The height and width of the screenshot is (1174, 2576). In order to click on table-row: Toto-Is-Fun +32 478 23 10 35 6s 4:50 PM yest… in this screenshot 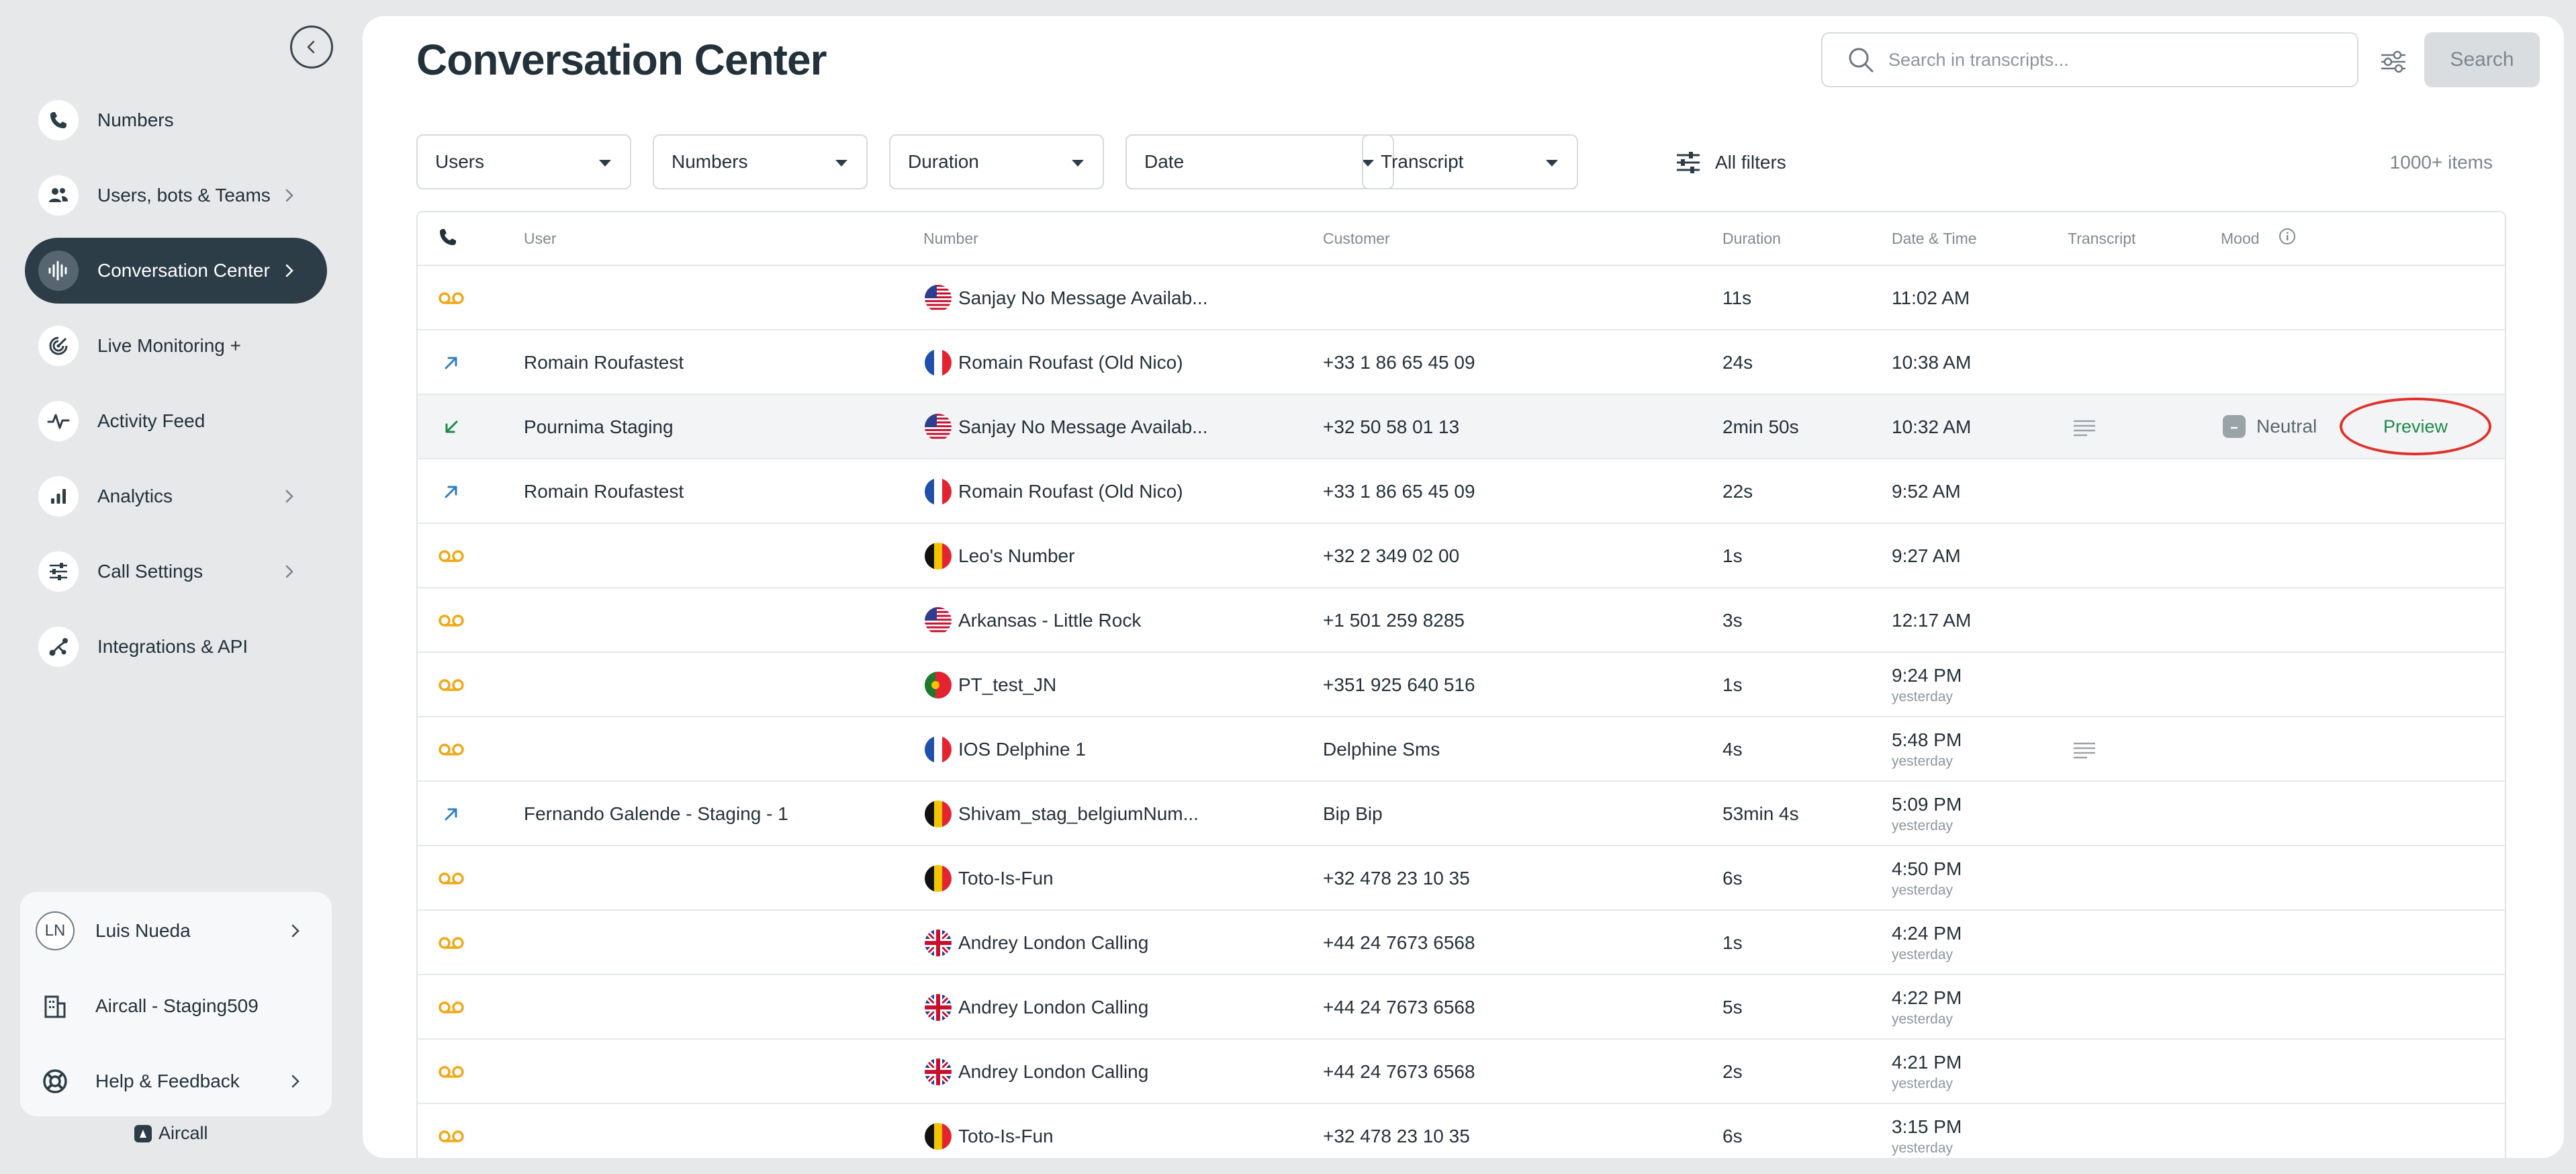, I will do `click(1461, 878)`.